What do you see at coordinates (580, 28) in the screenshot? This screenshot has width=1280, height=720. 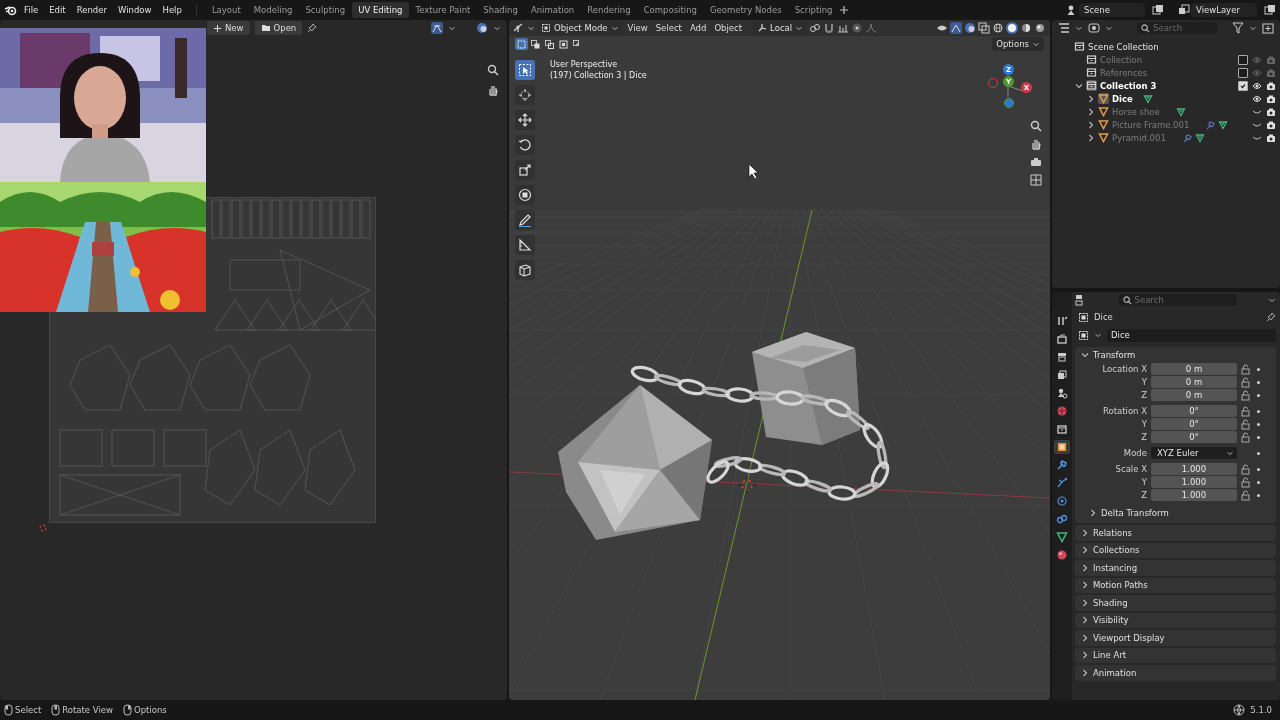 I see `mode-dropdown: Object Mode` at bounding box center [580, 28].